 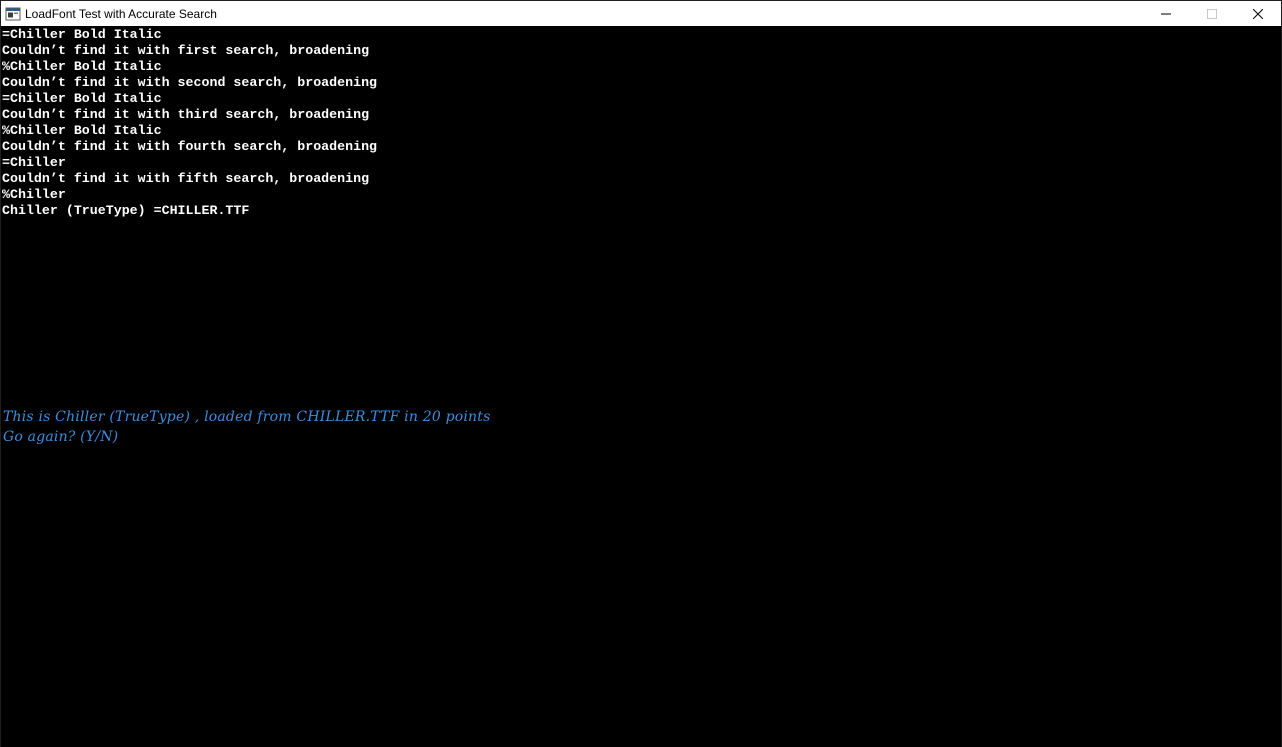 I want to click on console-window-icon, so click(x=13, y=14).